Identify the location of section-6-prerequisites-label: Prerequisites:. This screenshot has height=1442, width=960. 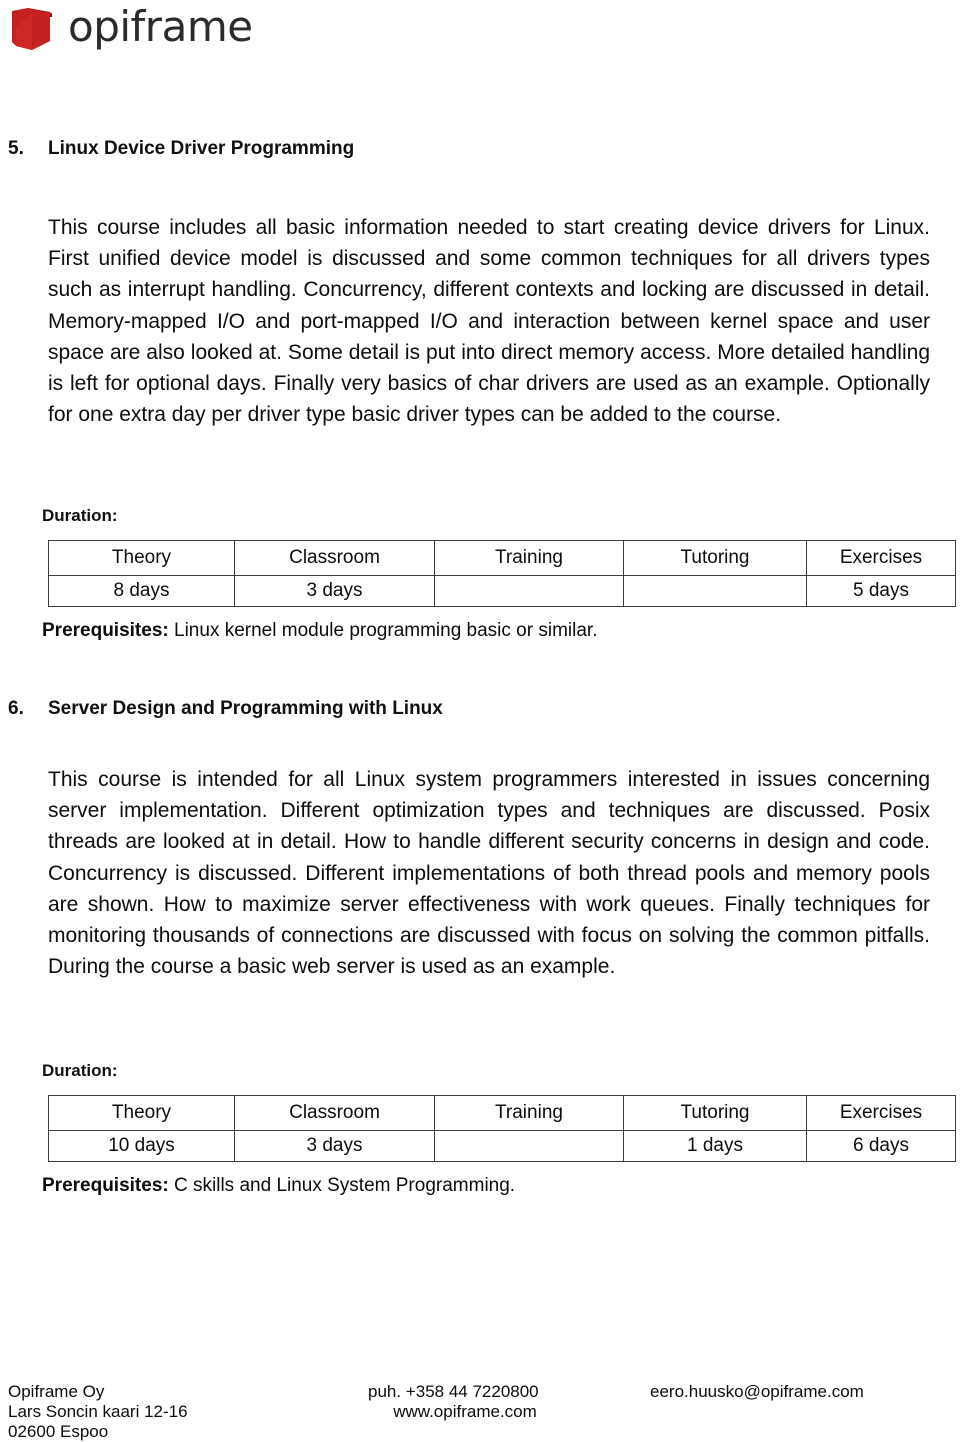
(105, 1185).